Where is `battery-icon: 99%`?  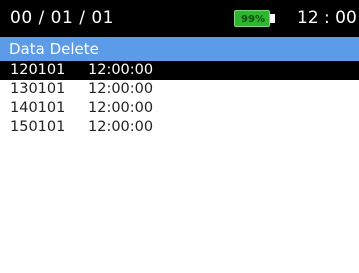
battery-icon: 99% is located at coordinates (255, 18).